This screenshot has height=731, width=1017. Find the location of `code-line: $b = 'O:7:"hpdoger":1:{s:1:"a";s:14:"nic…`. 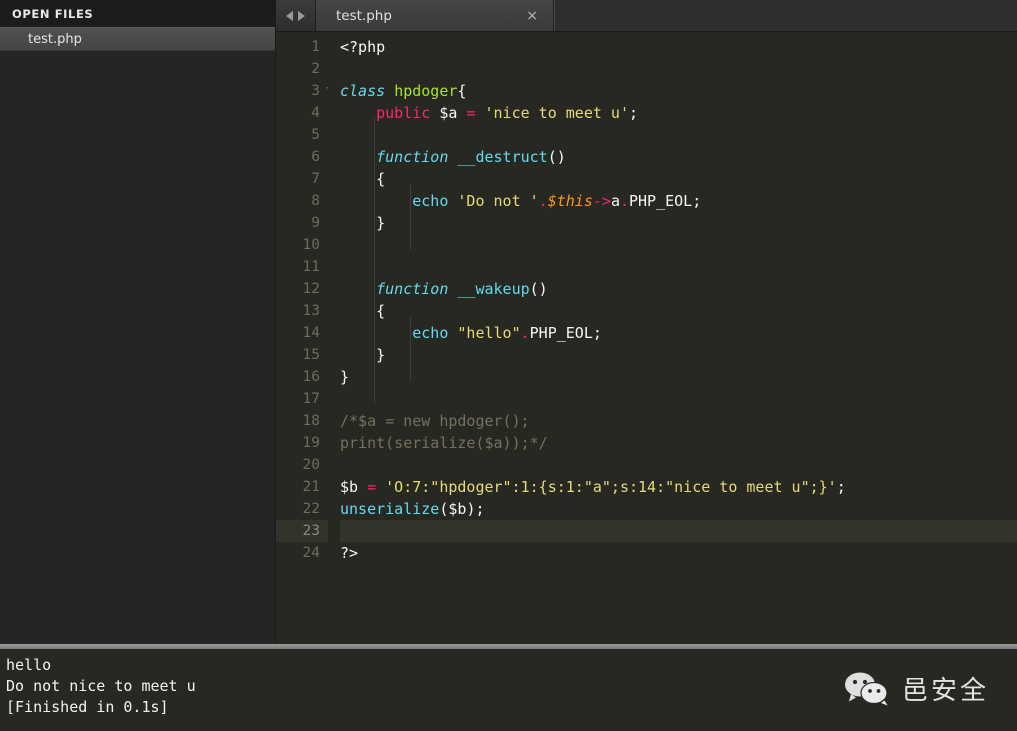

code-line: $b = 'O:7:"hpdoger":1:{s:1:"a";s:14:"nic… is located at coordinates (678, 487).